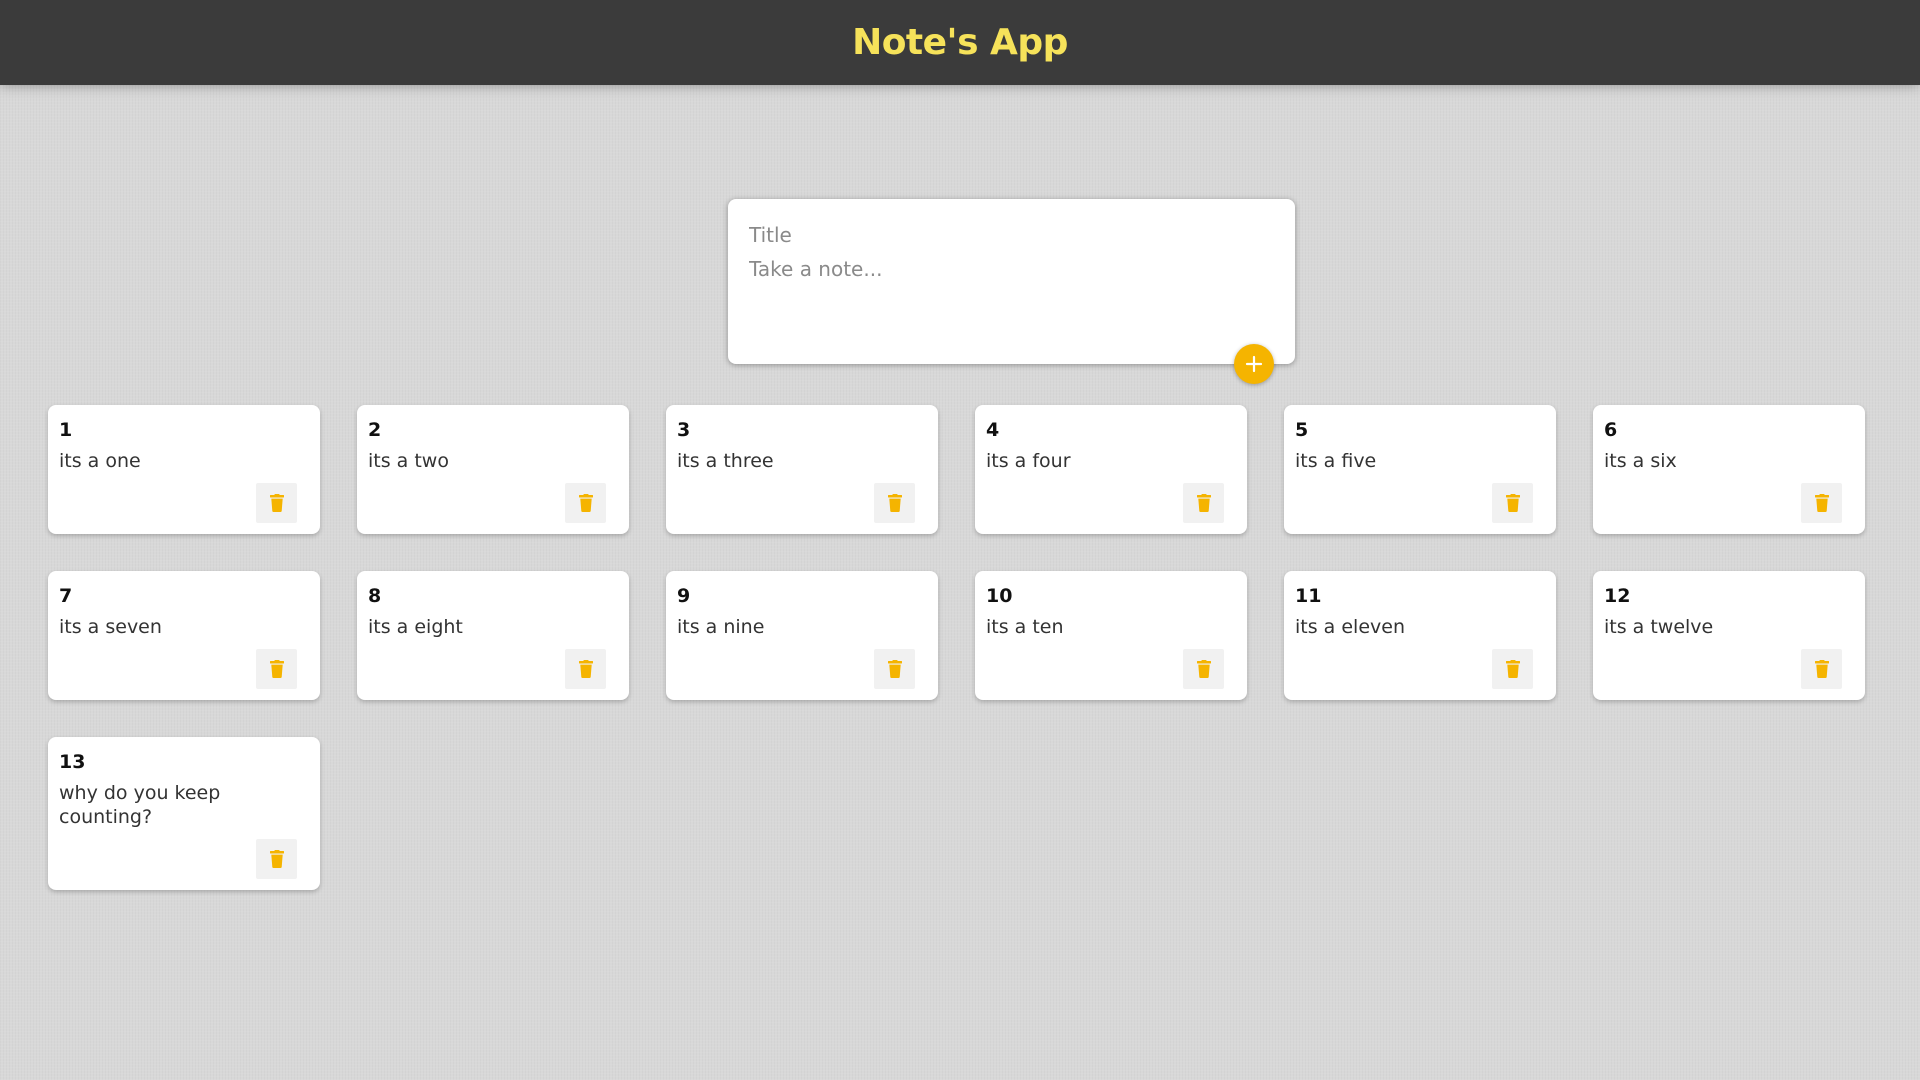  What do you see at coordinates (1659, 627) in the screenshot?
I see `note-content: its a twelve` at bounding box center [1659, 627].